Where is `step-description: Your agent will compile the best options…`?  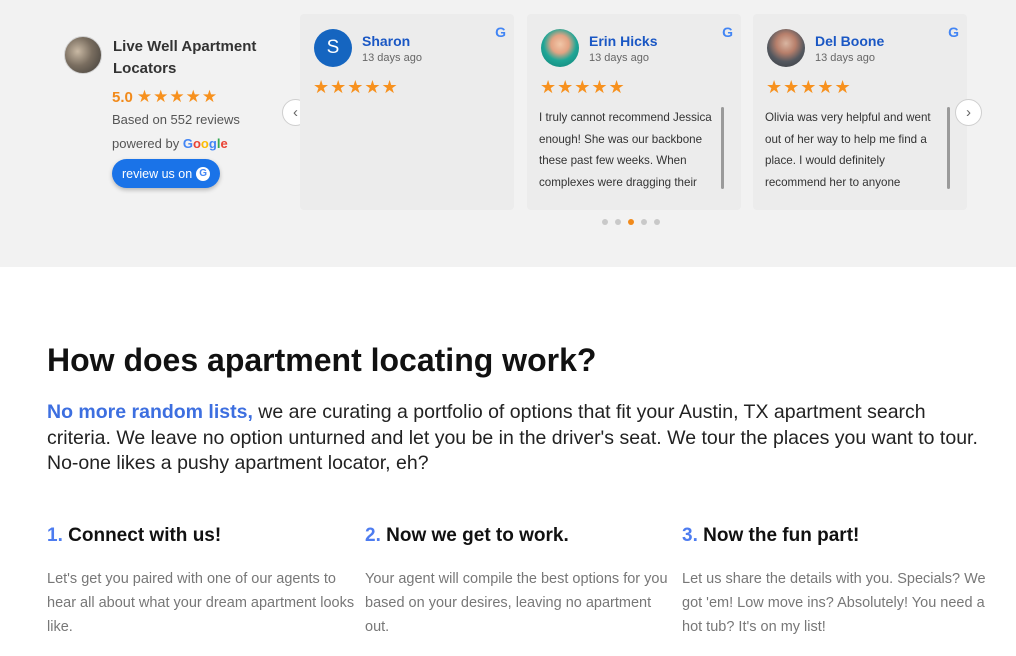
step-description: Your agent will compile the best options… is located at coordinates (516, 603).